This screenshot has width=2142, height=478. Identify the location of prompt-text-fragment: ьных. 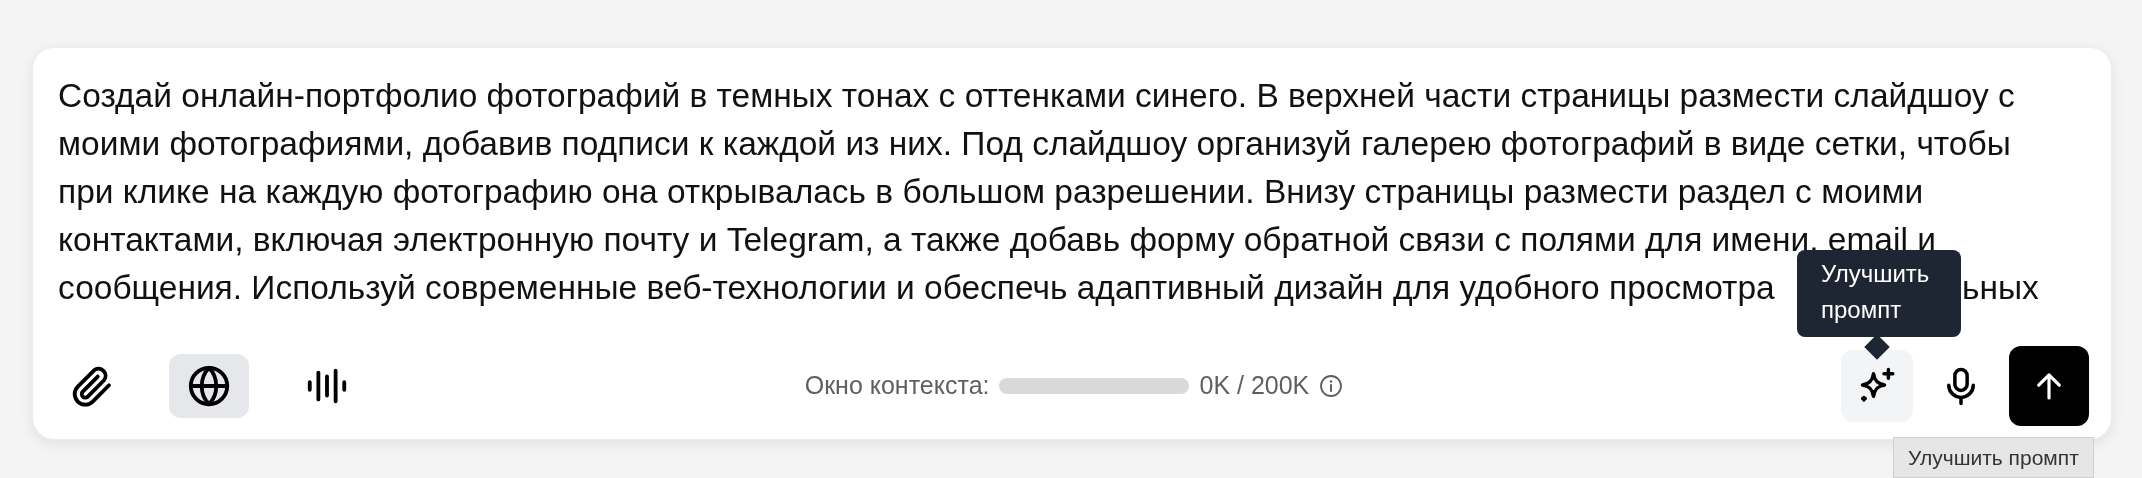
(2000, 288).